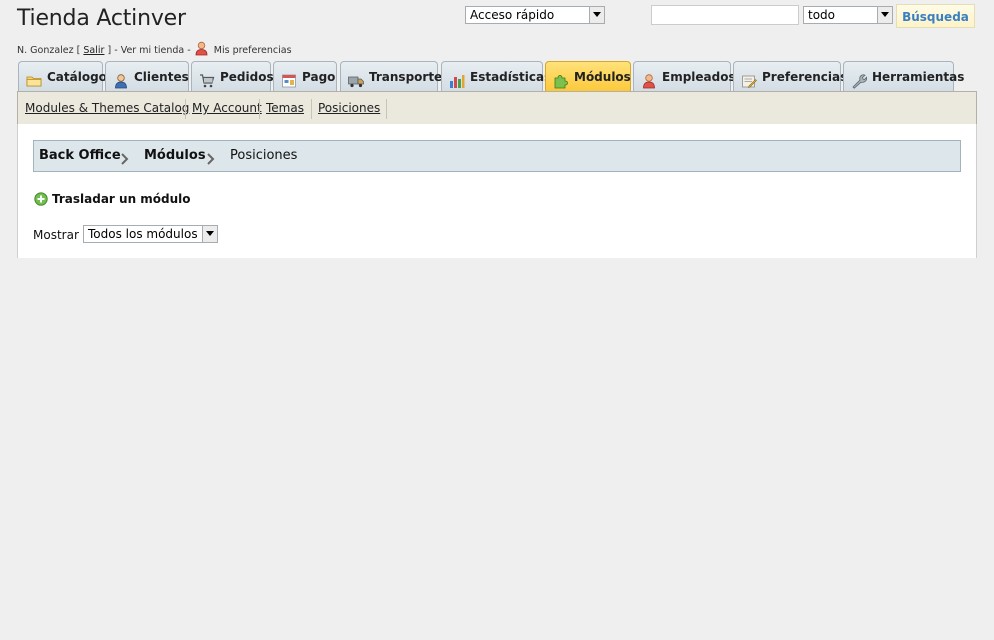  Describe the element at coordinates (349, 108) in the screenshot. I see `submenu-posiciones: Posiciones` at that location.